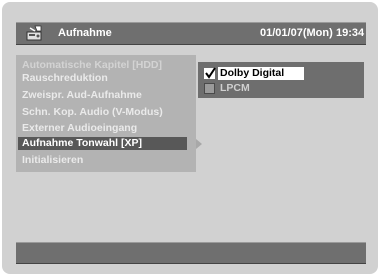 Image resolution: width=380 pixels, height=276 pixels. What do you see at coordinates (210, 73) in the screenshot?
I see `checkbox-checked-icon` at bounding box center [210, 73].